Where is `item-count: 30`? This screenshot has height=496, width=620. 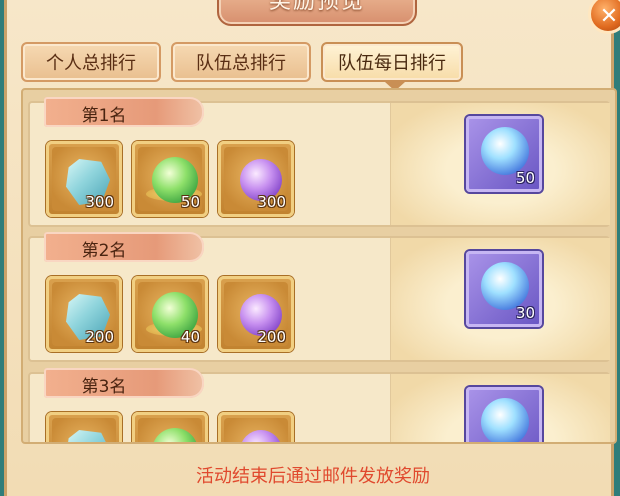 item-count: 30 is located at coordinates (525, 313).